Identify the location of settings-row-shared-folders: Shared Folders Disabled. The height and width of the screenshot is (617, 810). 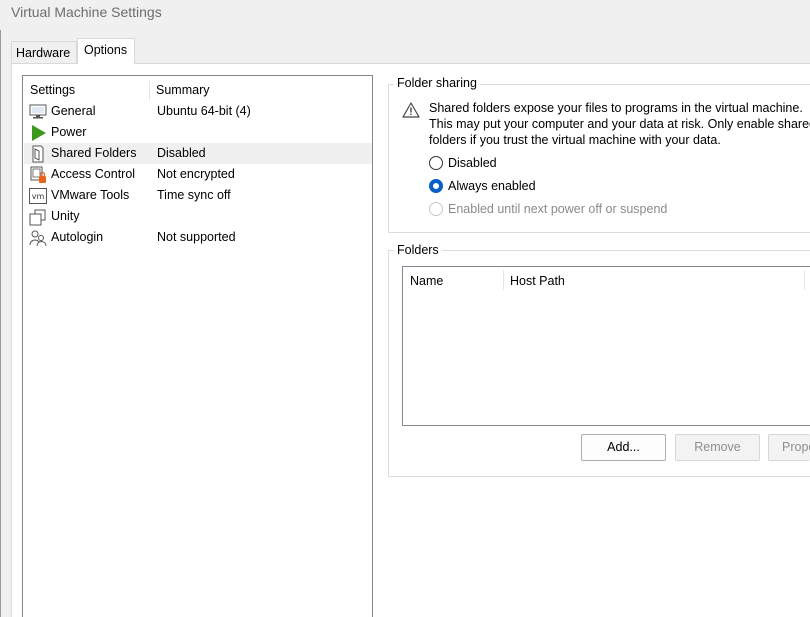
(198, 153).